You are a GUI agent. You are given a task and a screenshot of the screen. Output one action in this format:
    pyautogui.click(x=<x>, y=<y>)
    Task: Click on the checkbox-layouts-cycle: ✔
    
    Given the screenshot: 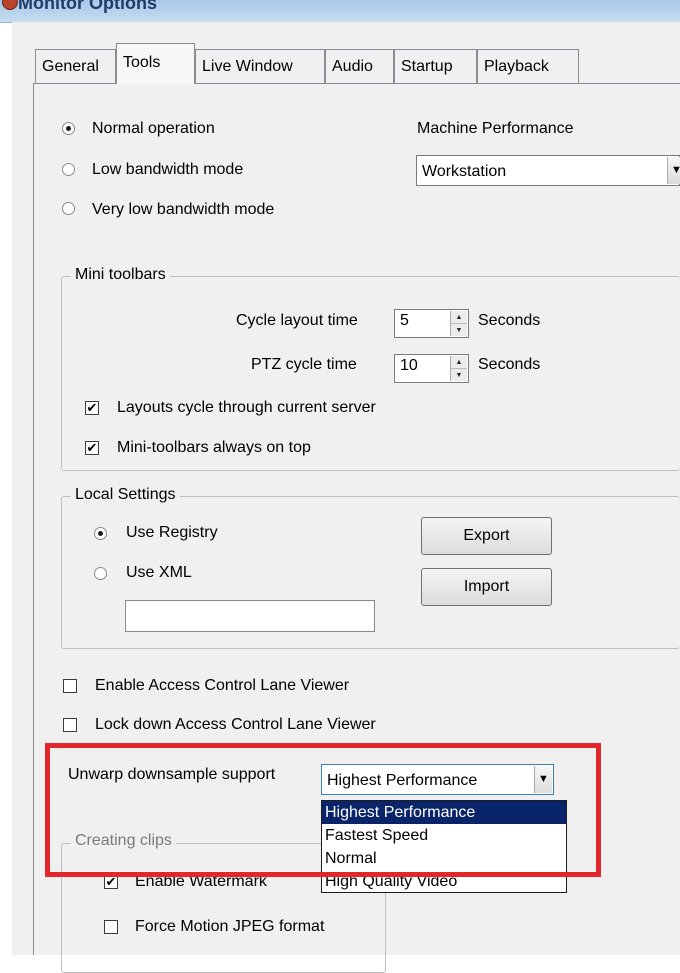 What is the action you would take?
    pyautogui.click(x=92, y=408)
    